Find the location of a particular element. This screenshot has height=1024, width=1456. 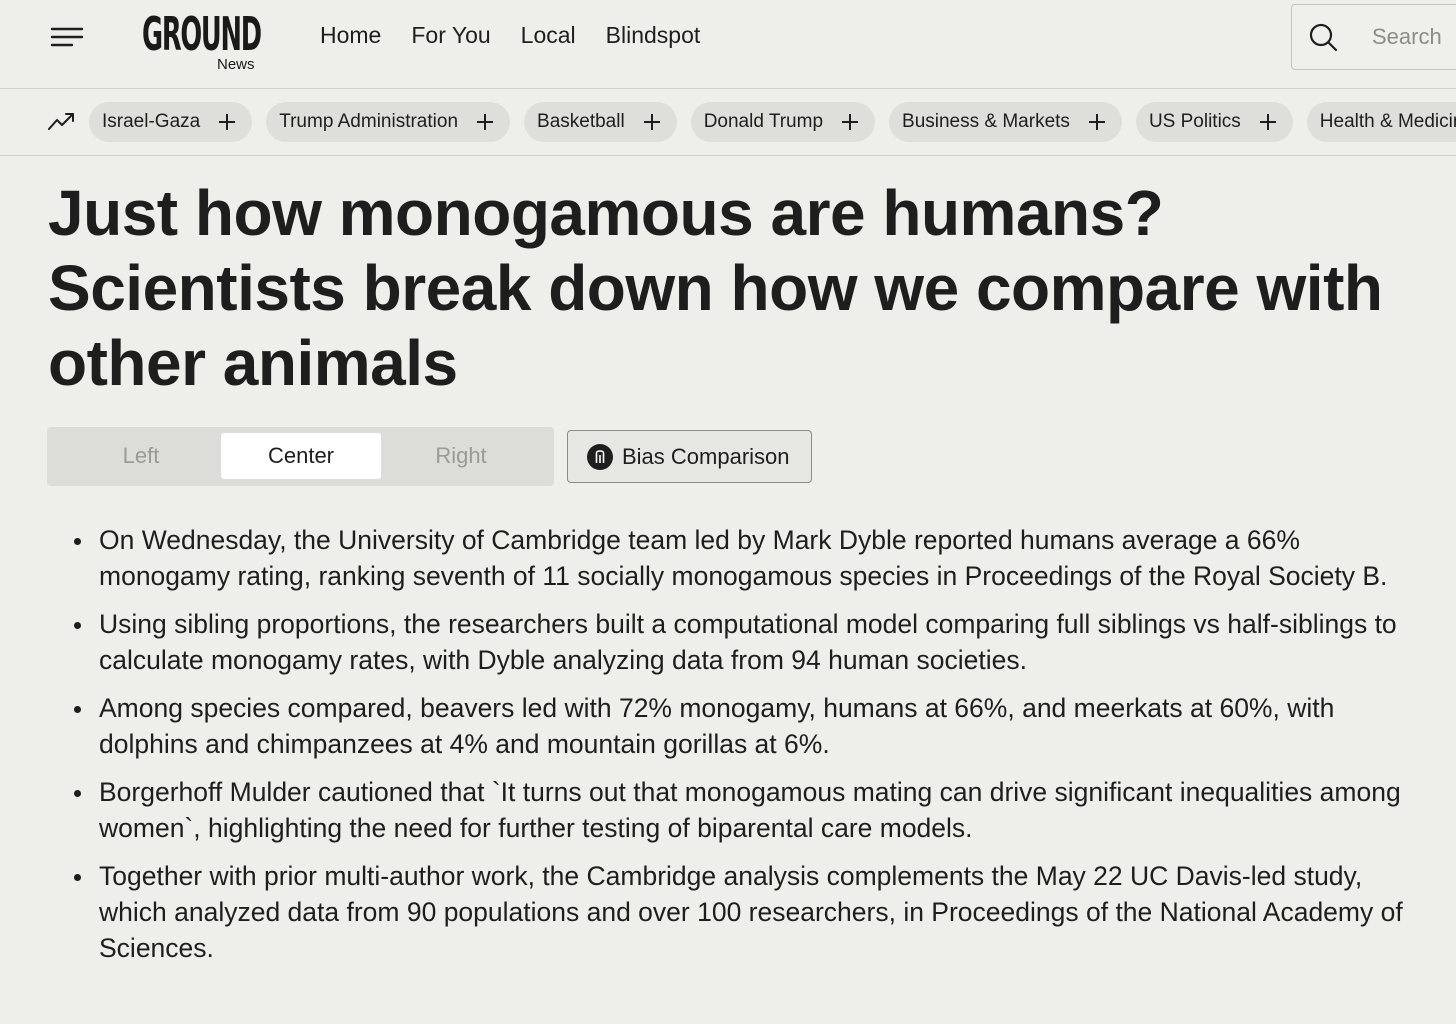

topic-chip-basketball: Basketball is located at coordinates (600, 122).